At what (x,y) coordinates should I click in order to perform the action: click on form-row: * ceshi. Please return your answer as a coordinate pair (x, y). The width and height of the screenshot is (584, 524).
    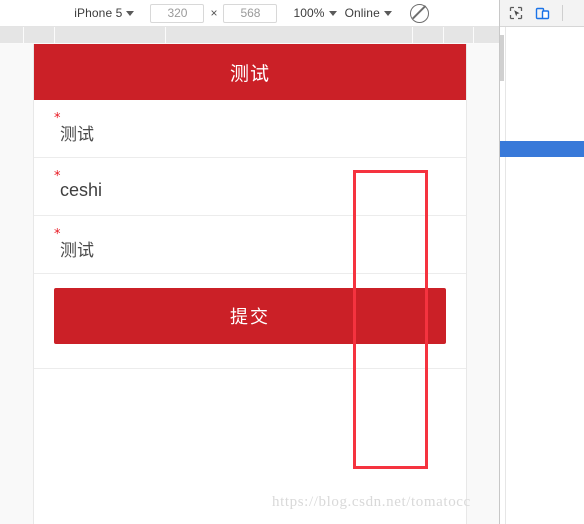
    Looking at the image, I should click on (250, 187).